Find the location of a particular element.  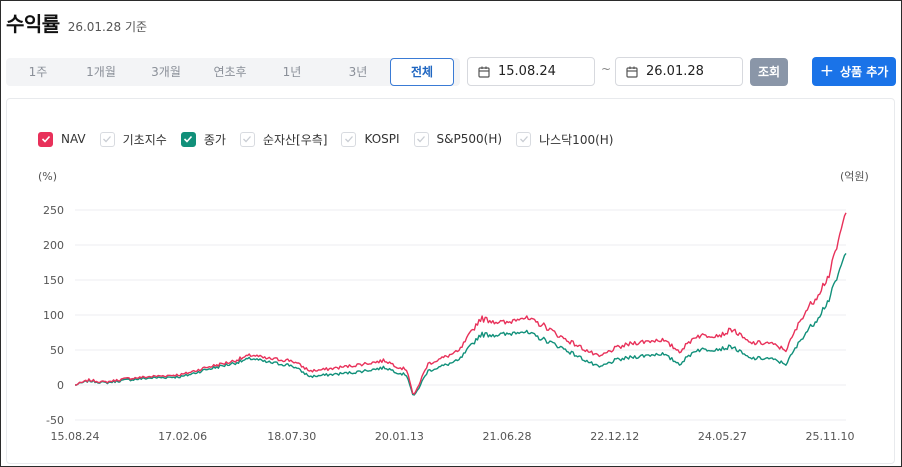

y-tick-label: 100 is located at coordinates (53, 315).